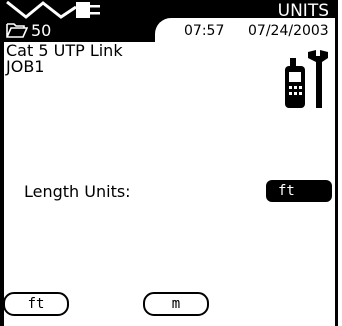 The height and width of the screenshot is (326, 342). Describe the element at coordinates (17, 30) in the screenshot. I see `folder-icon` at that location.